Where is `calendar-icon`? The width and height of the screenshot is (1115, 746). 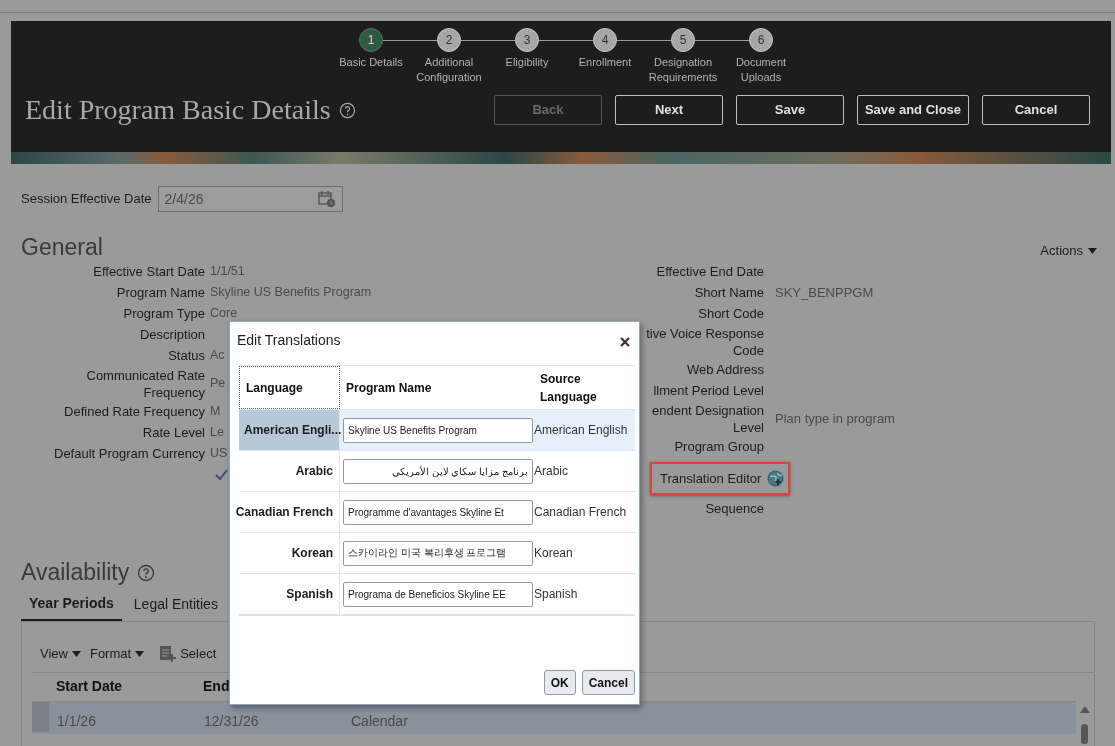
calendar-icon is located at coordinates (326, 199).